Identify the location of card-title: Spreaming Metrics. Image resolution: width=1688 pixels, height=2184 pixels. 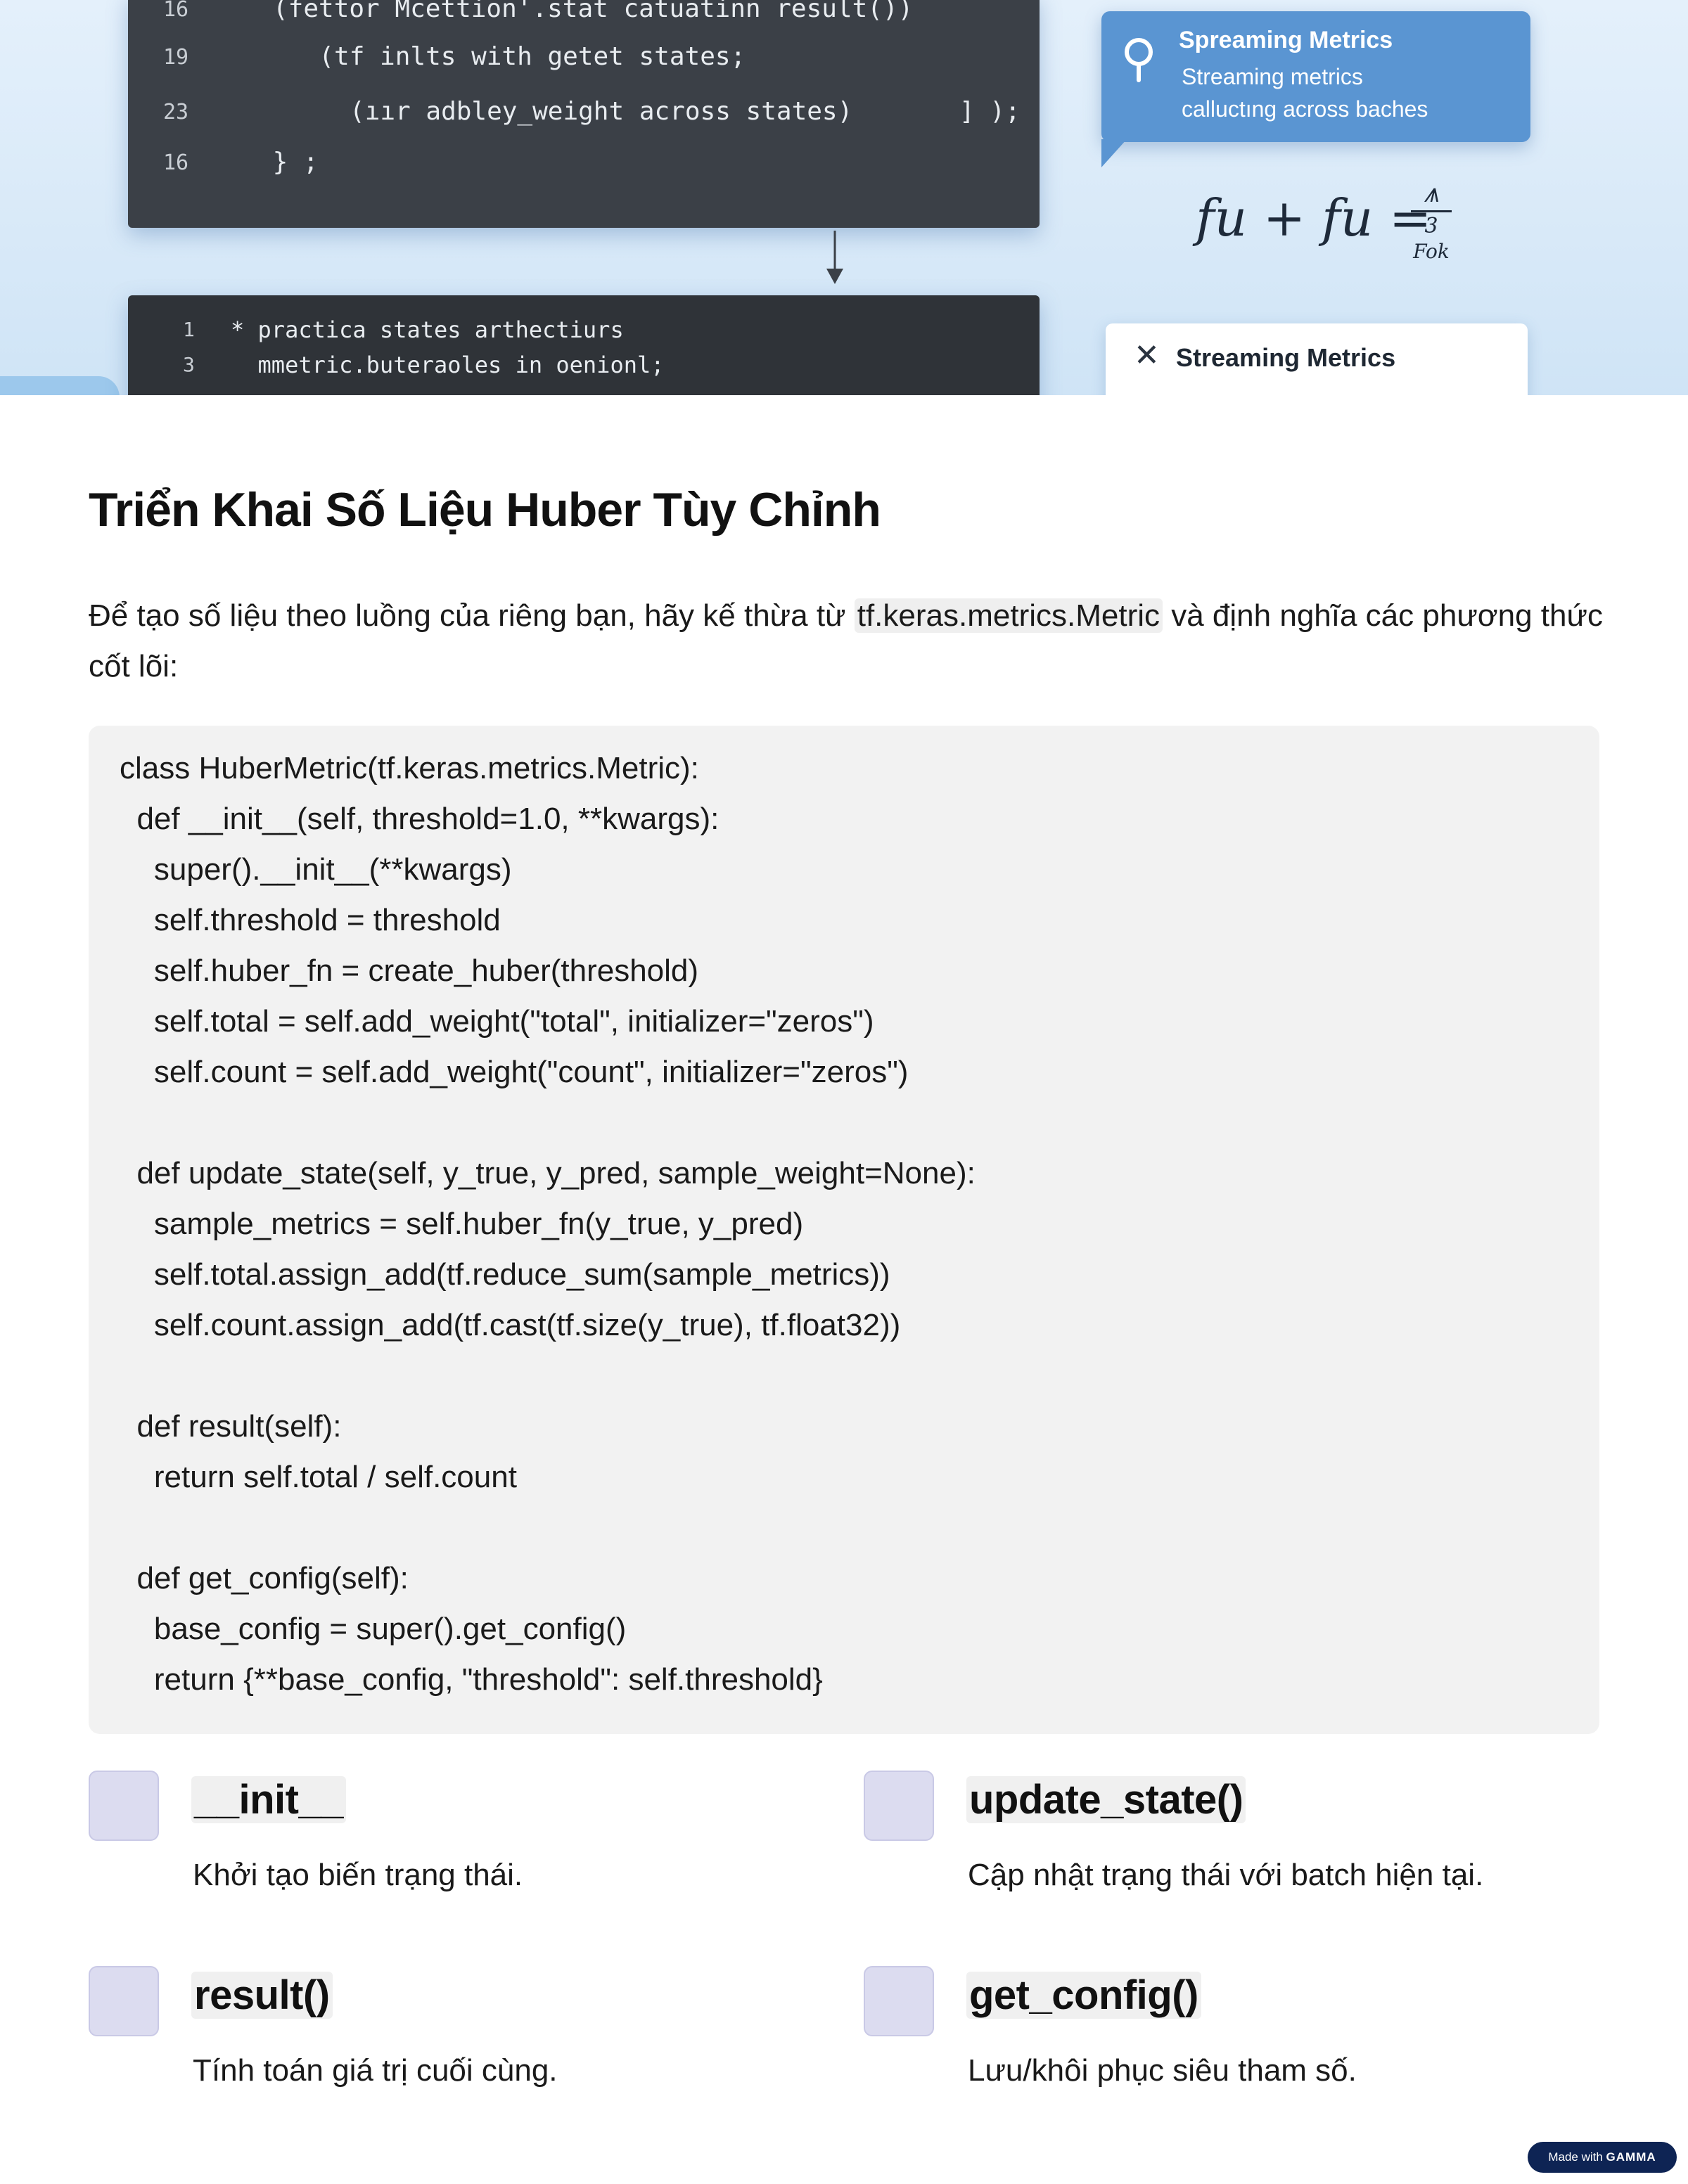
(1286, 40).